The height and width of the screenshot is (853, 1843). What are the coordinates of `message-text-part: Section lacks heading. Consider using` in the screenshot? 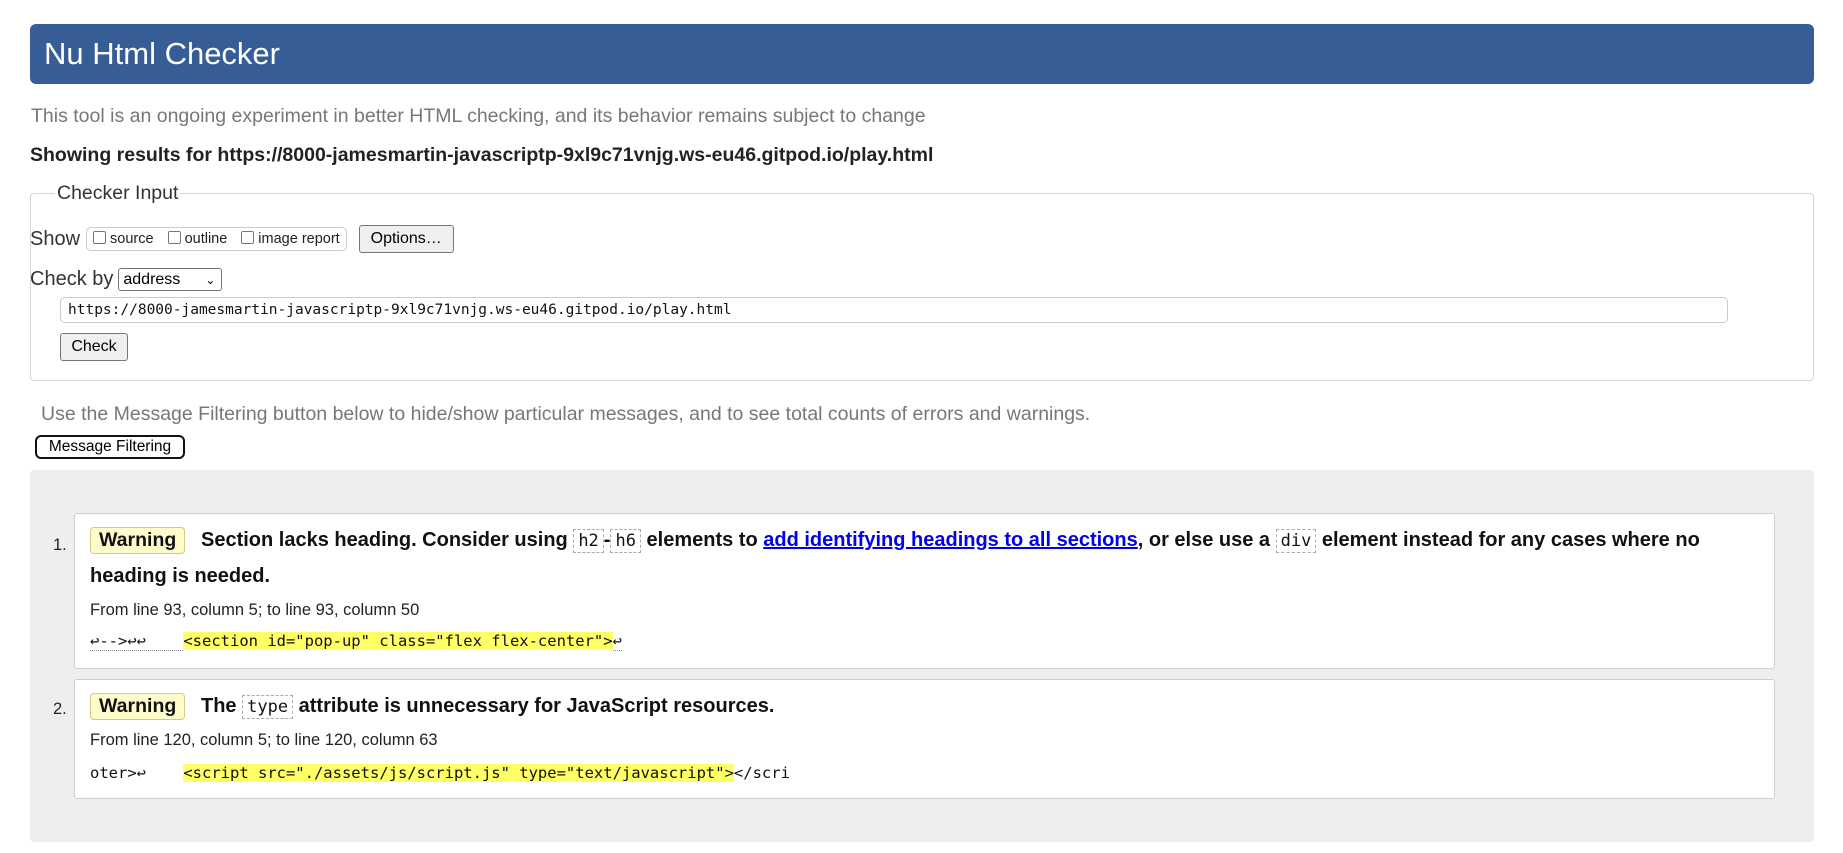 It's located at (384, 540).